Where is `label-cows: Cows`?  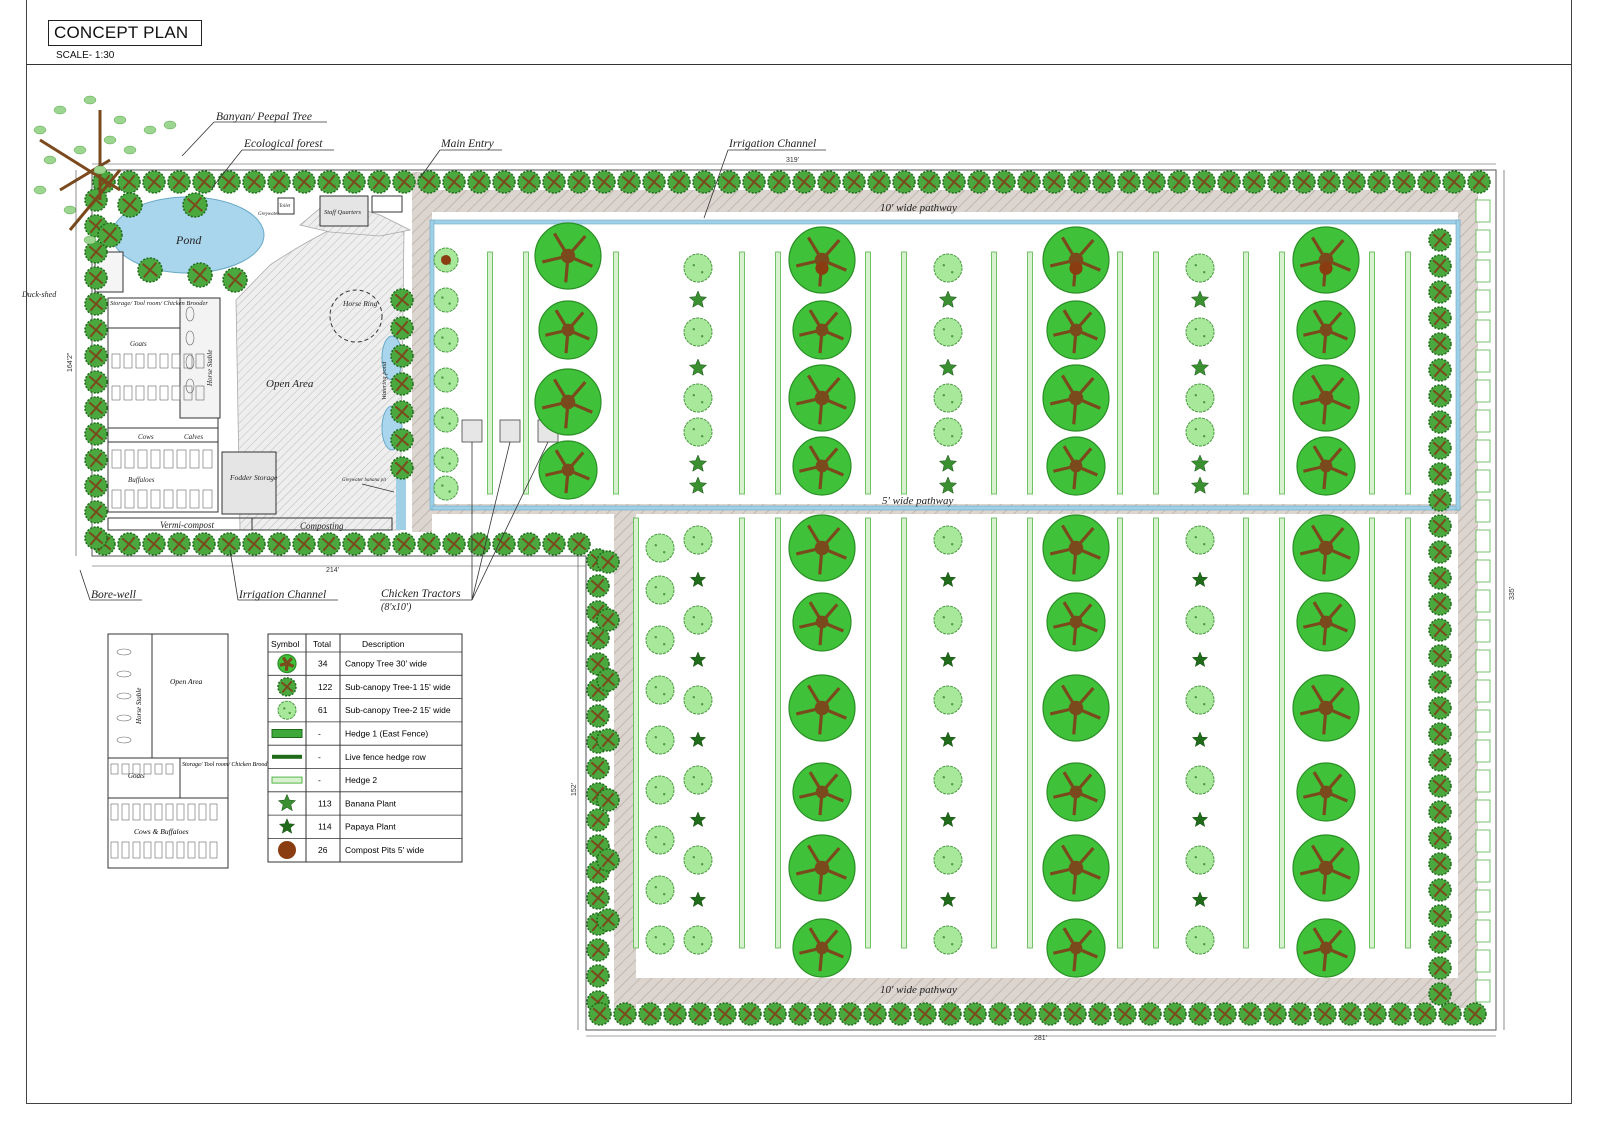 label-cows: Cows is located at coordinates (146, 437).